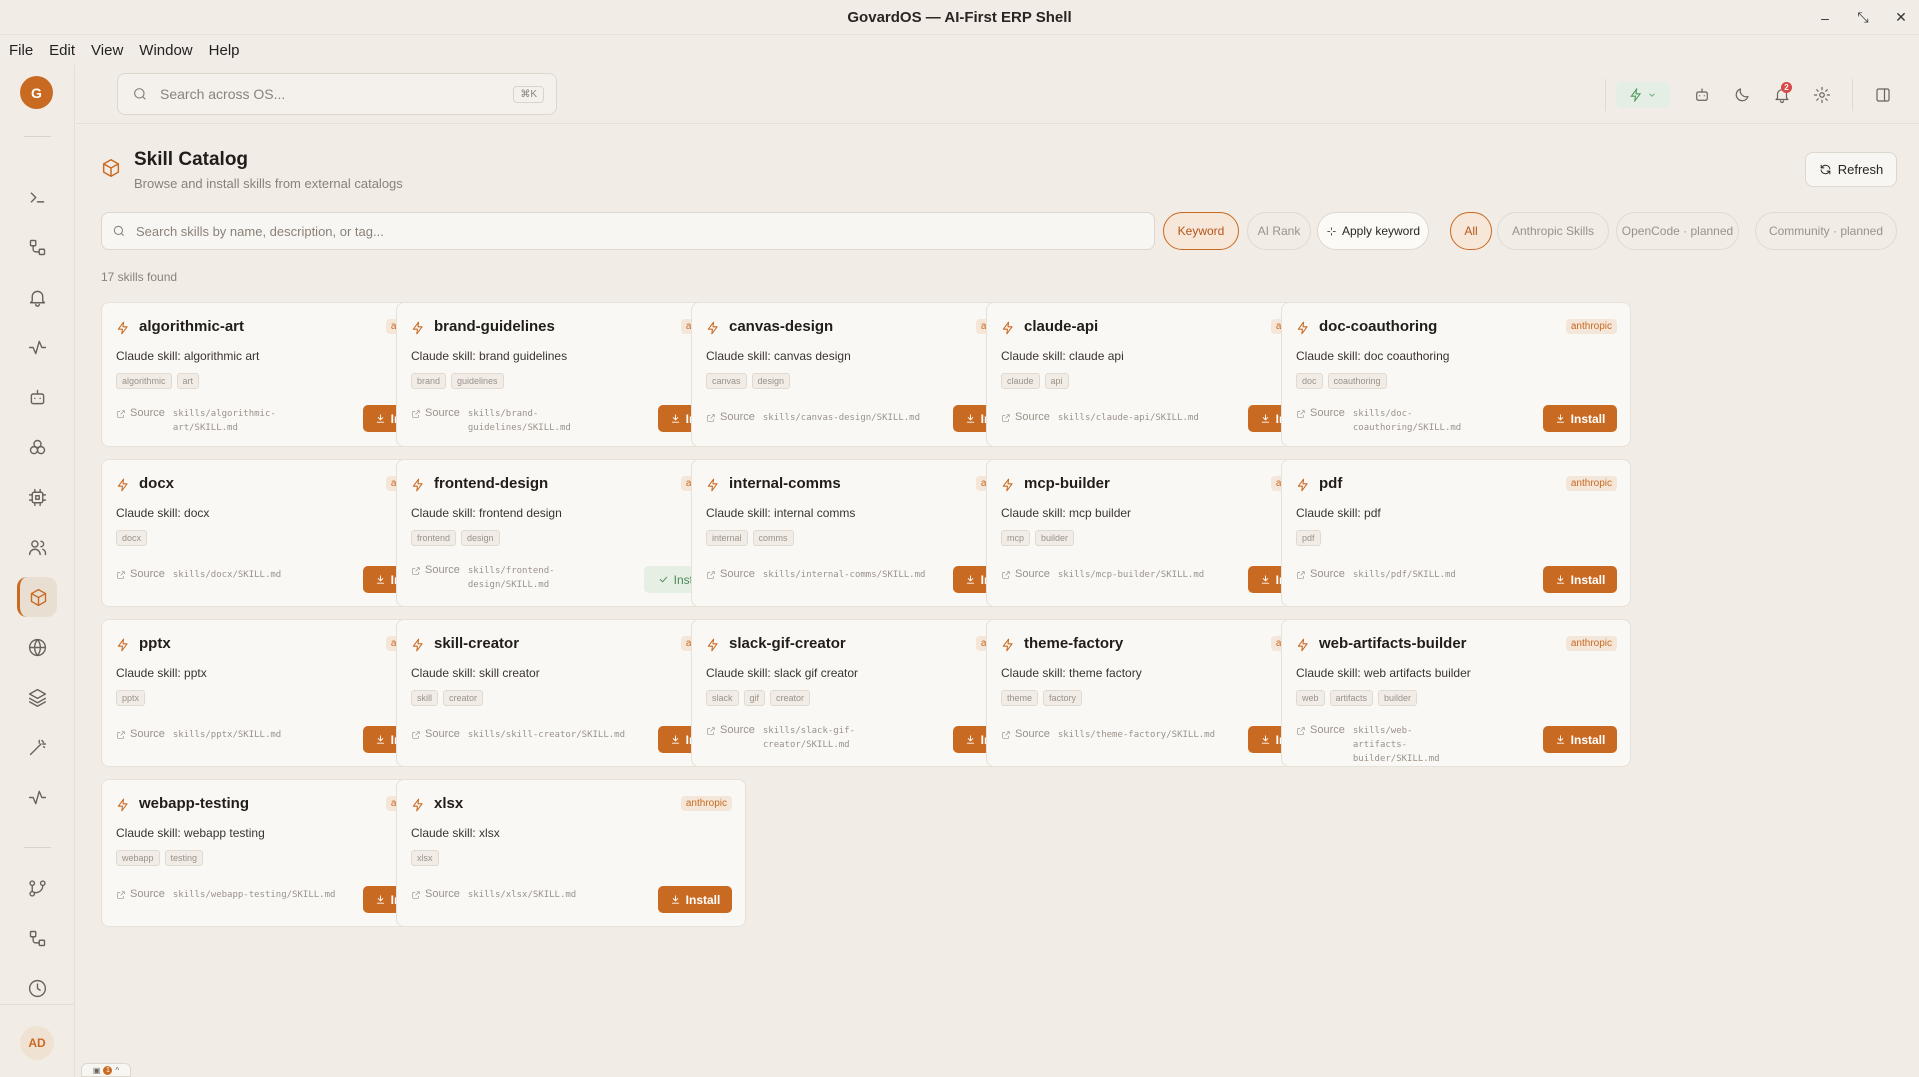 This screenshot has height=1077, width=1919. I want to click on sidebar-item-pipelines, so click(37, 938).